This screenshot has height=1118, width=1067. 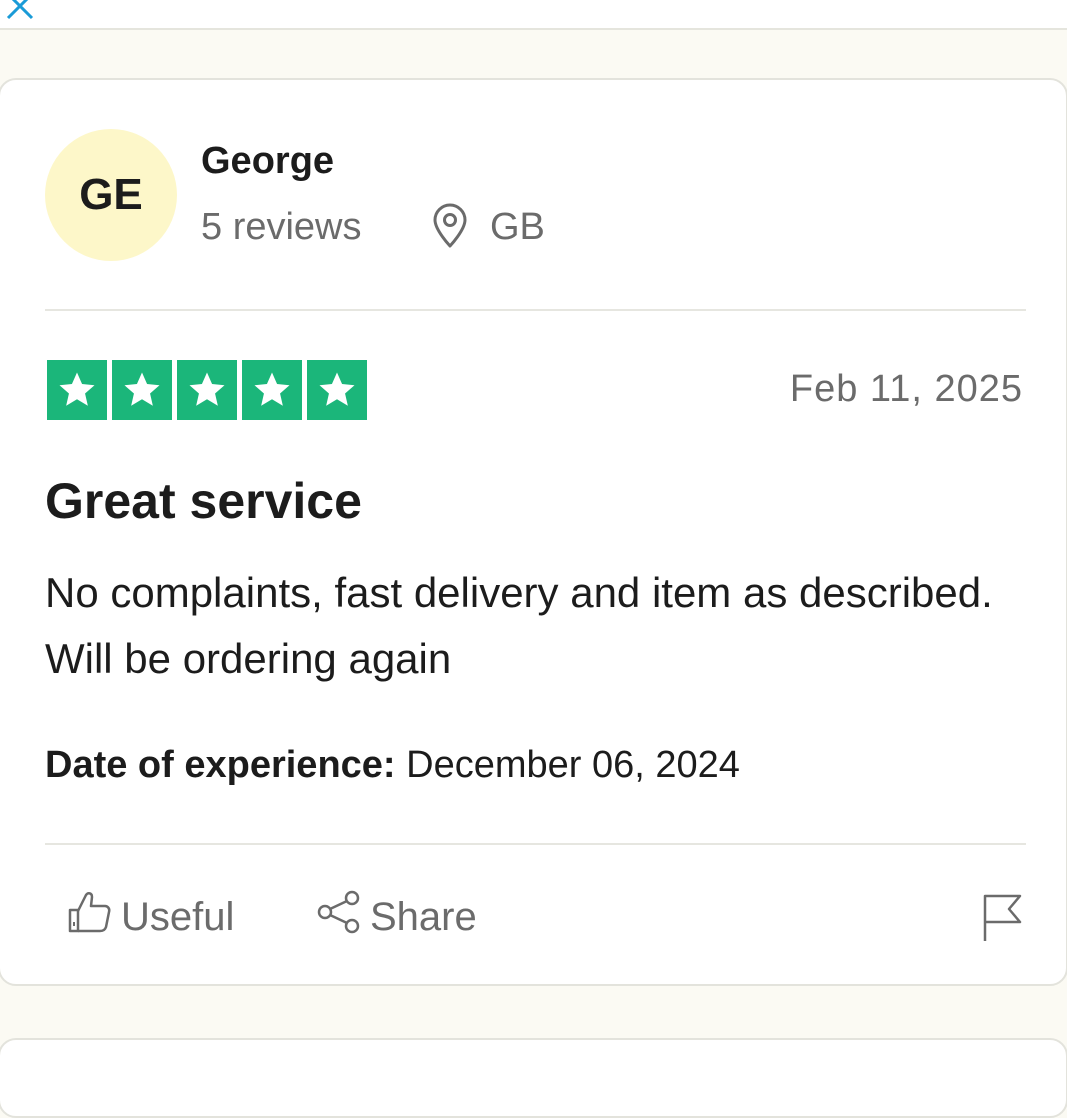 I want to click on thumbs-up-icon, so click(x=94, y=917).